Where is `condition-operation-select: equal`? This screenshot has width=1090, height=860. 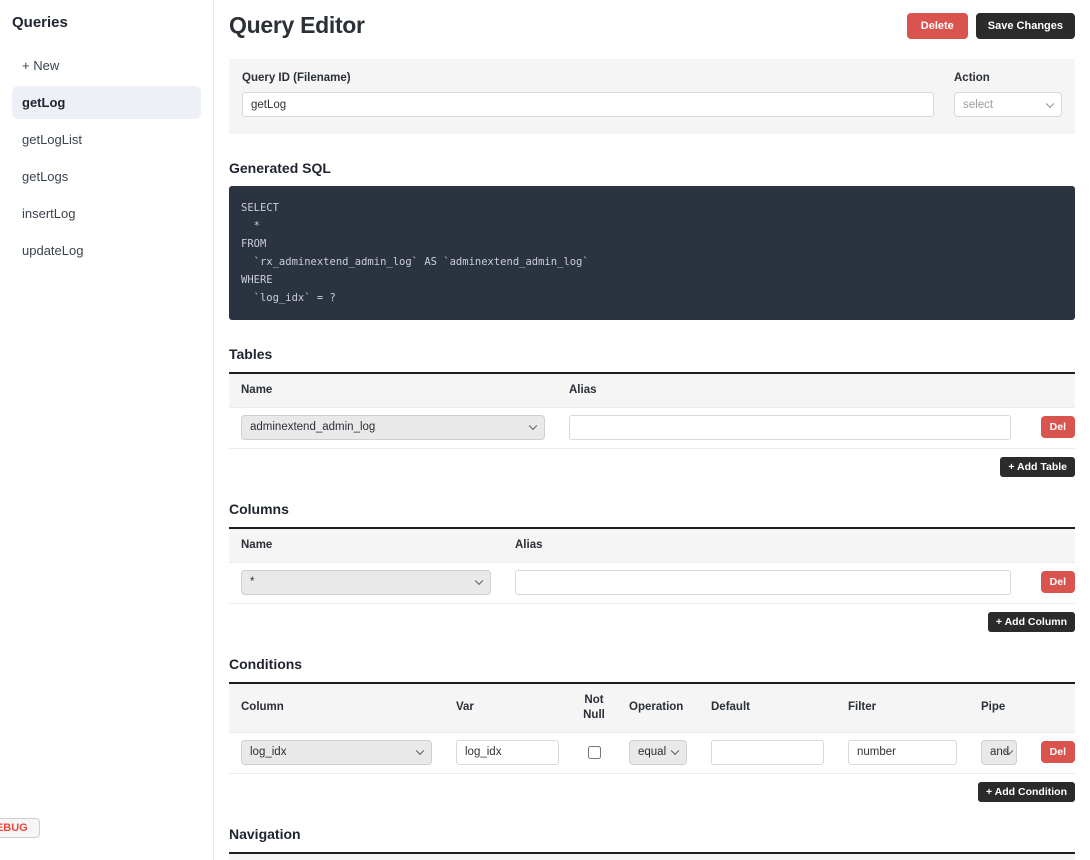
condition-operation-select: equal is located at coordinates (658, 752).